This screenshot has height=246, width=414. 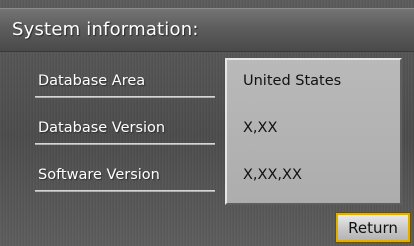 I want to click on database-area-value: United States, so click(x=292, y=81).